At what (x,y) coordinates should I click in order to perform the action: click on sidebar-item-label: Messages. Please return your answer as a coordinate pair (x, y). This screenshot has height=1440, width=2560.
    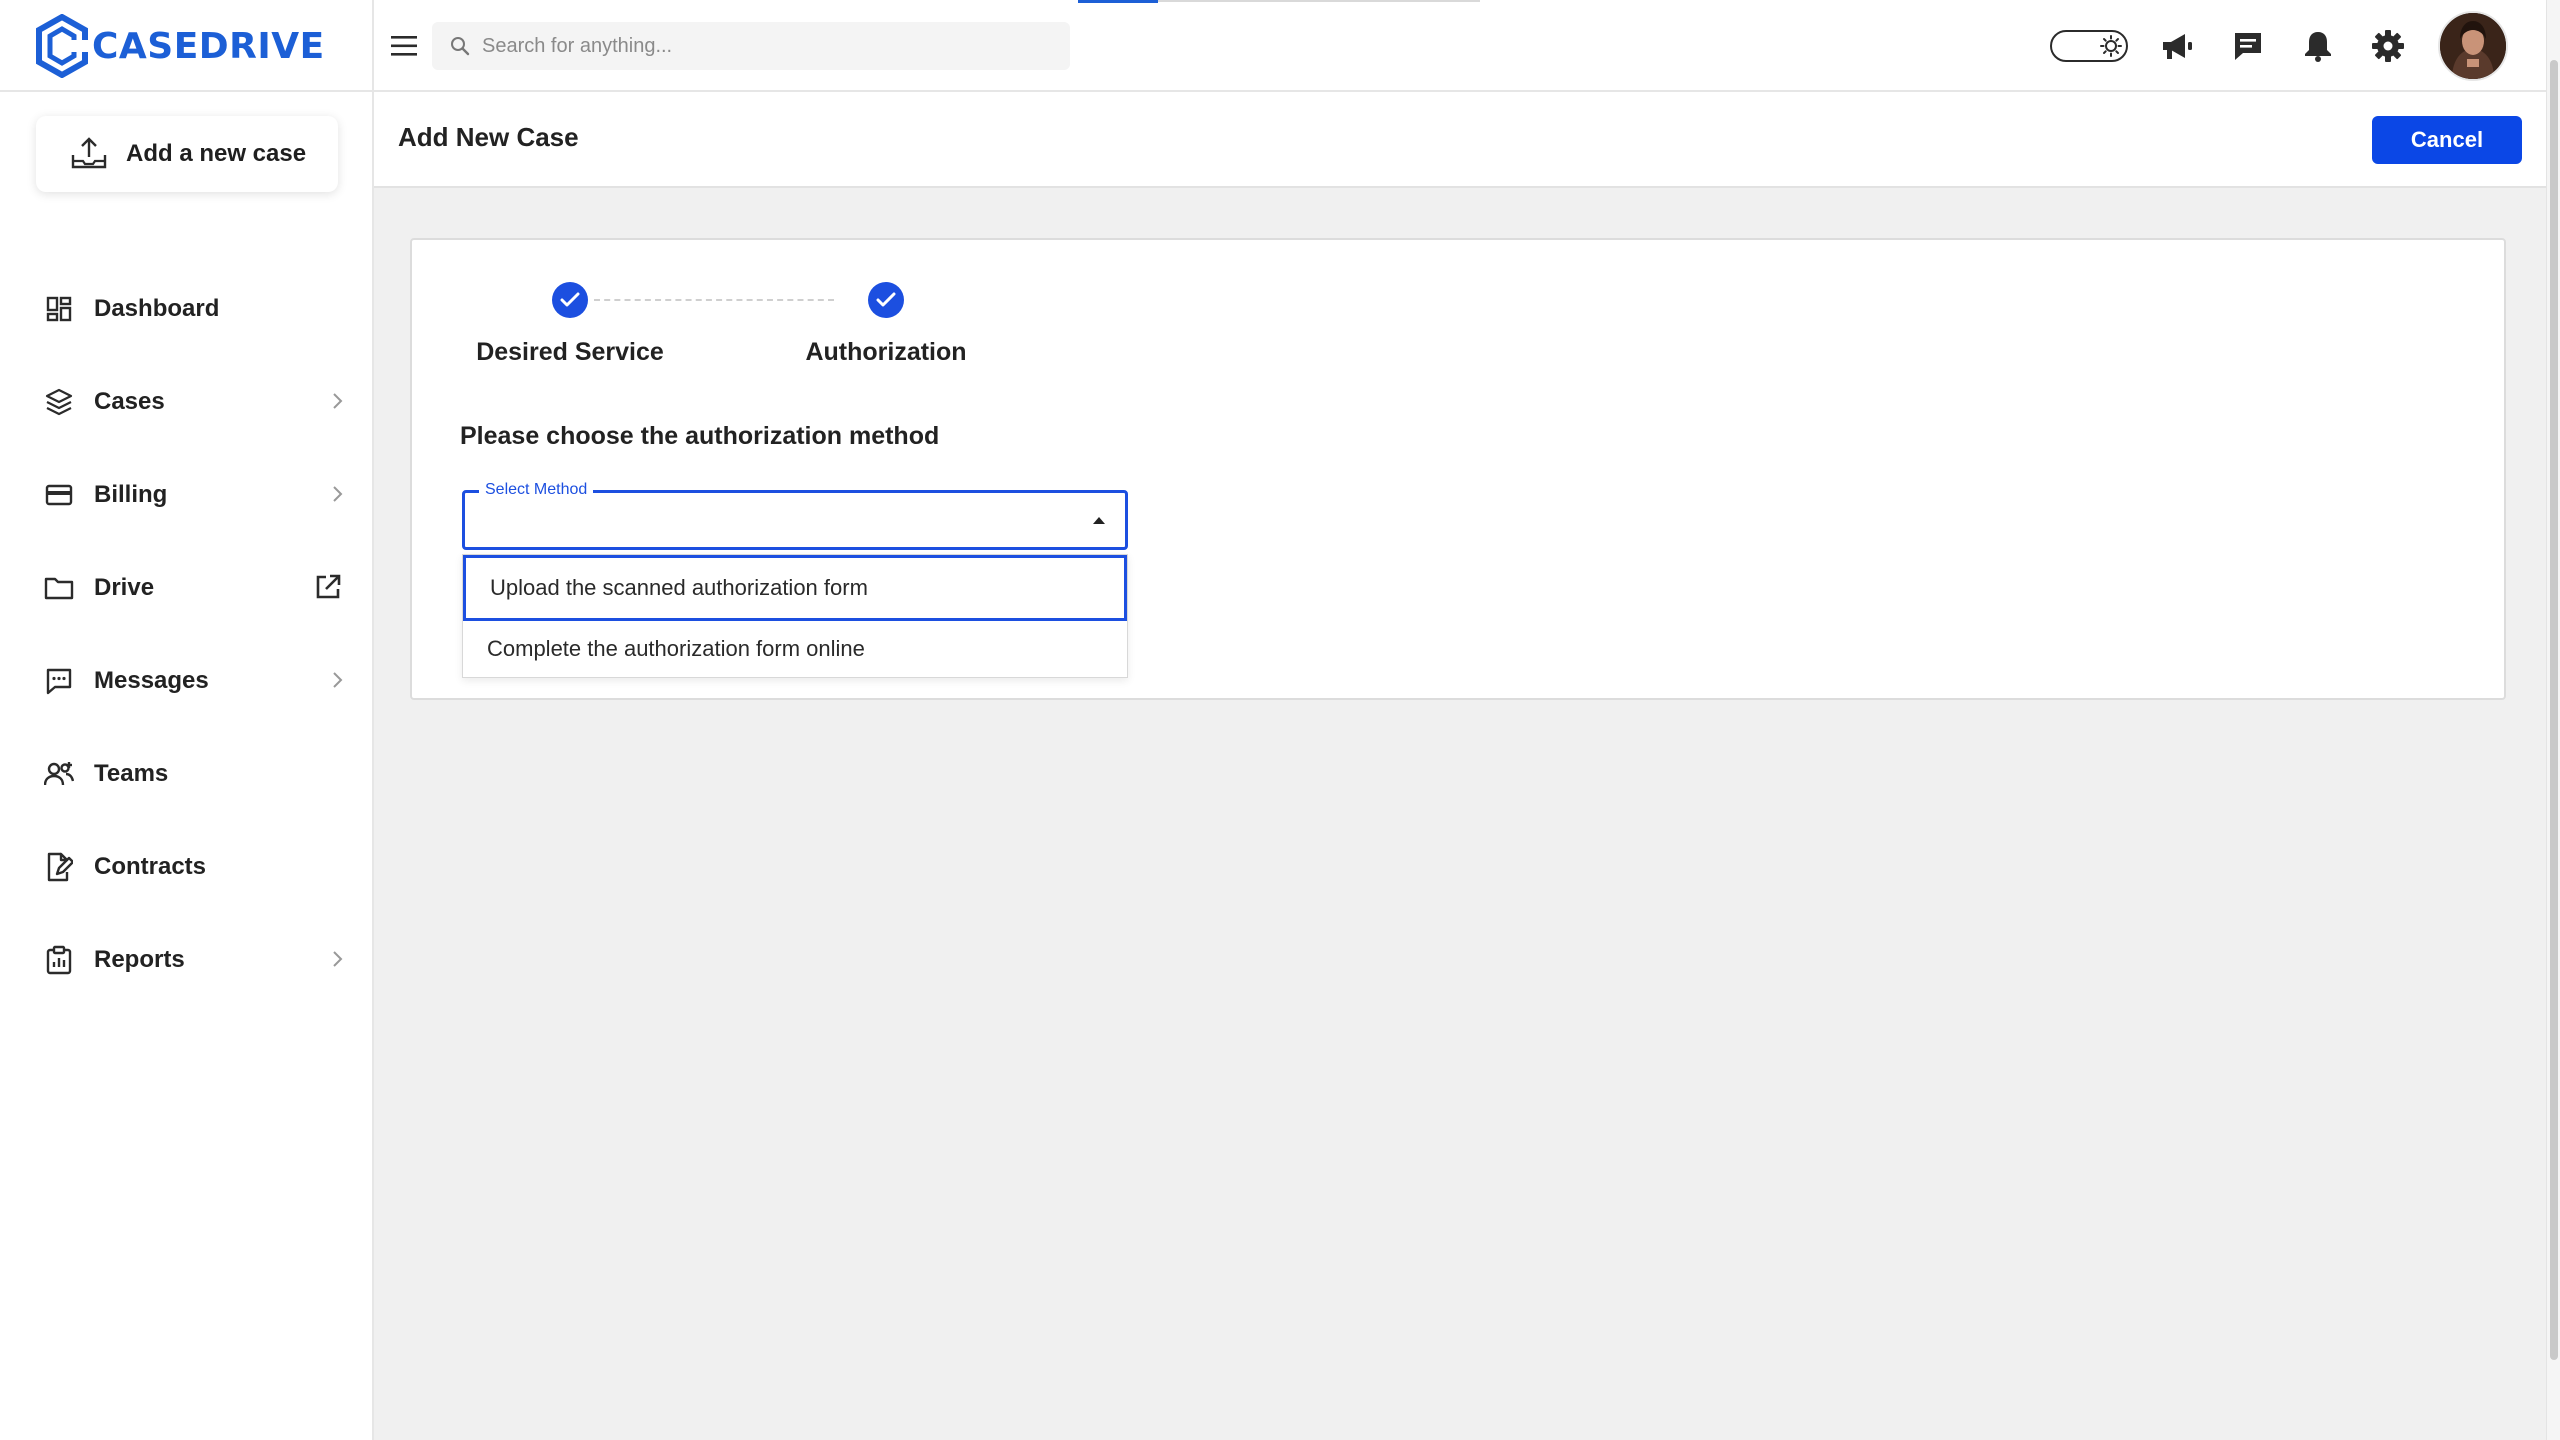
    Looking at the image, I should click on (151, 680).